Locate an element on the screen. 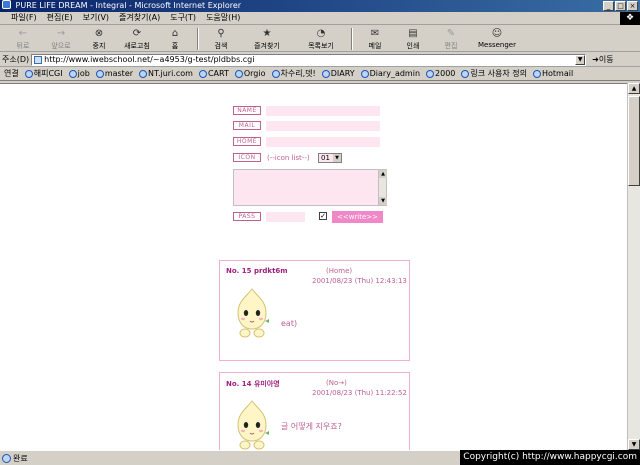 This screenshot has width=640, height=465. favorites-label: 즐겨찾기 is located at coordinates (267, 46).